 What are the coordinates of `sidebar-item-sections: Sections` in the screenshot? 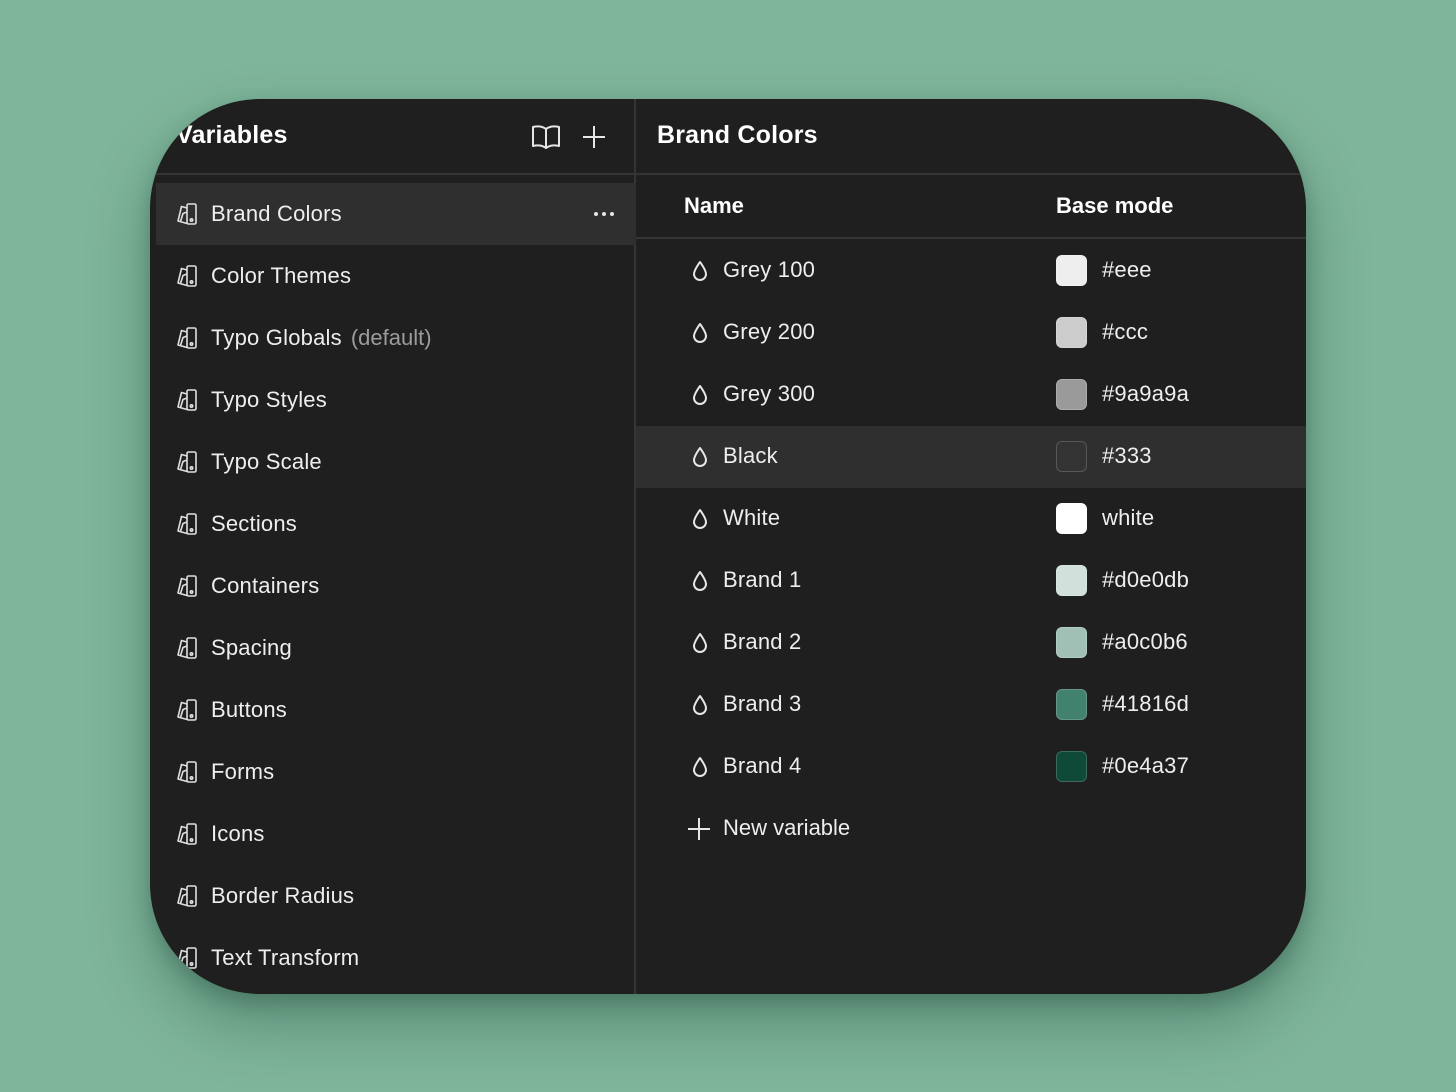 It's located at (396, 524).